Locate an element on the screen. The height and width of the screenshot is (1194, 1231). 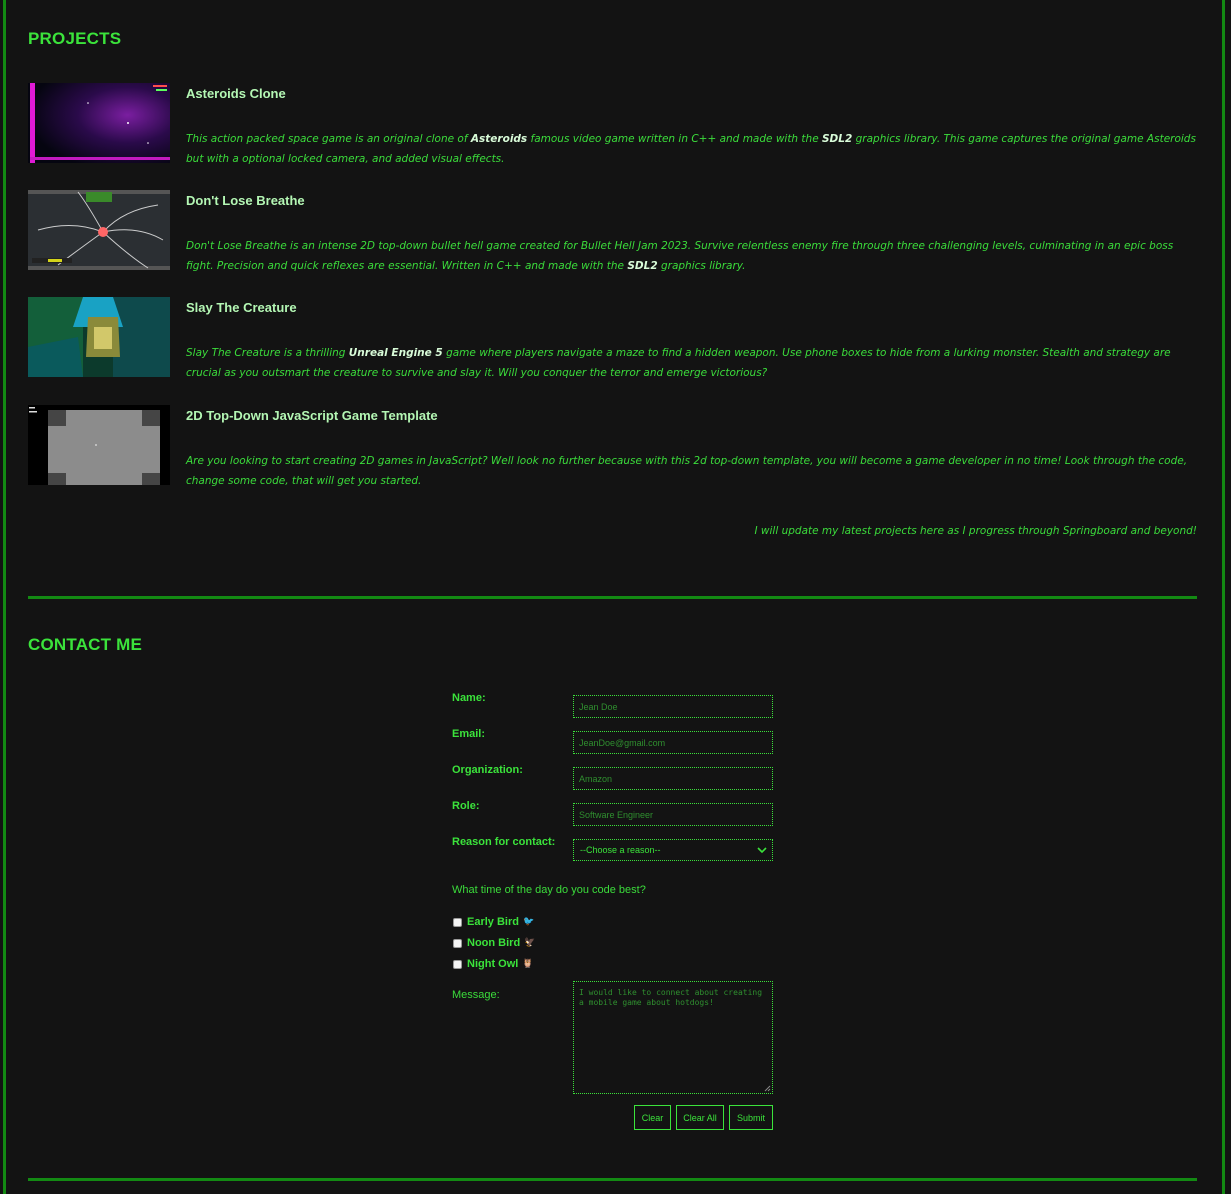
role-input is located at coordinates (673, 814).